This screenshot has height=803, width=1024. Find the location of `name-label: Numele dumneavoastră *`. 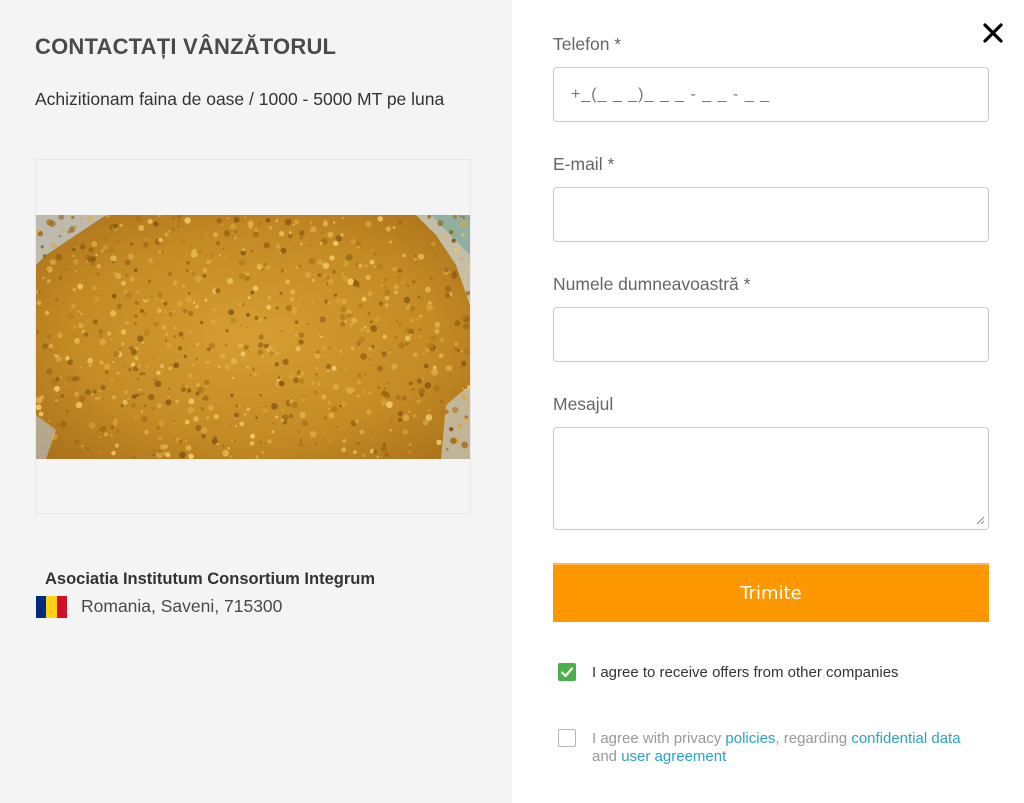

name-label: Numele dumneavoastră * is located at coordinates (652, 284).